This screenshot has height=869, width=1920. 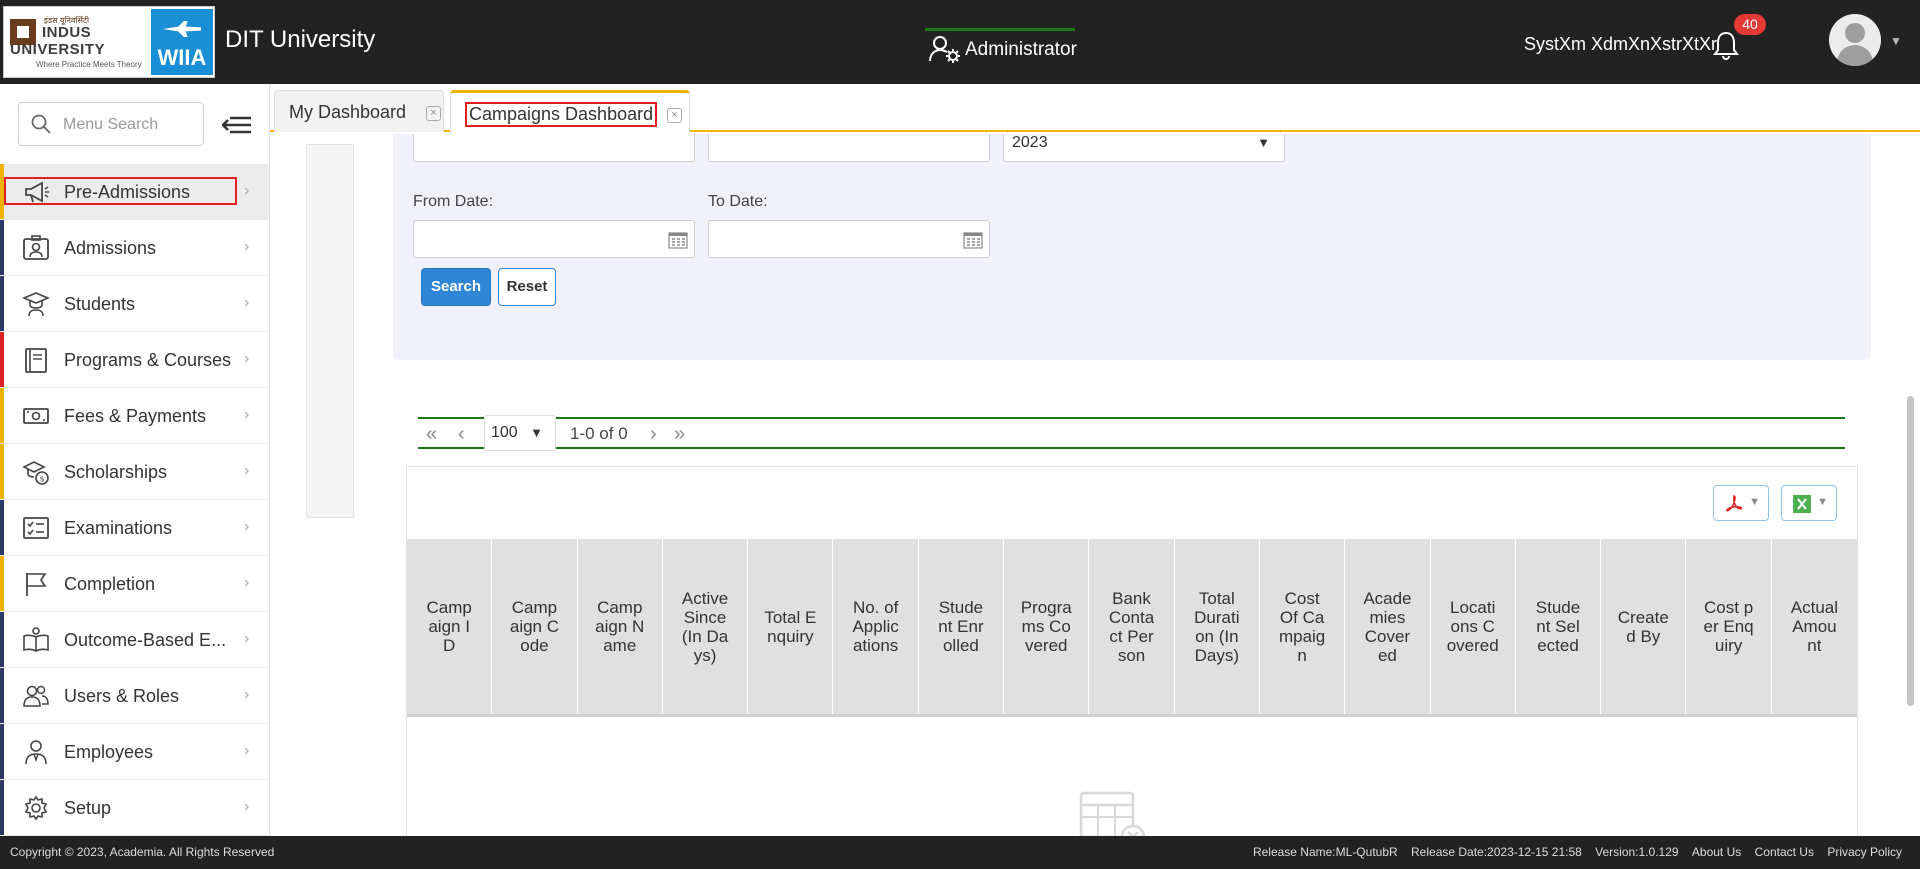 I want to click on sidebar-item-label: Admissions, so click(x=110, y=248).